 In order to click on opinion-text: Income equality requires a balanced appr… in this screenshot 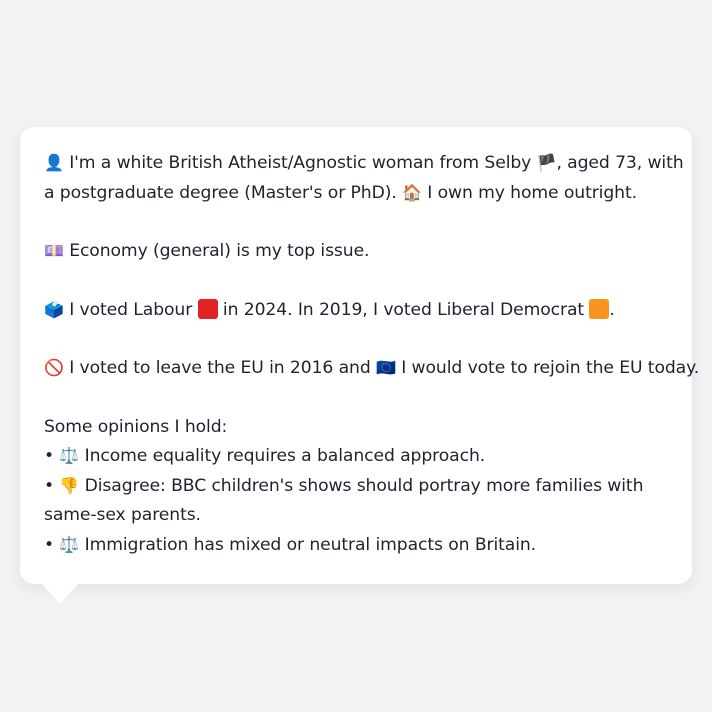, I will do `click(282, 456)`.